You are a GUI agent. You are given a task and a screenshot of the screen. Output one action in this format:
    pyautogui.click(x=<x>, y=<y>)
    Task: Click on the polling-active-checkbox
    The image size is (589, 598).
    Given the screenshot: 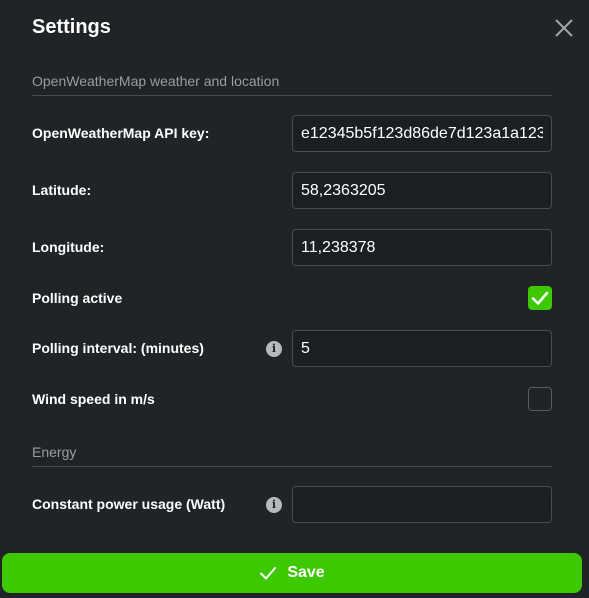 What is the action you would take?
    pyautogui.click(x=540, y=298)
    